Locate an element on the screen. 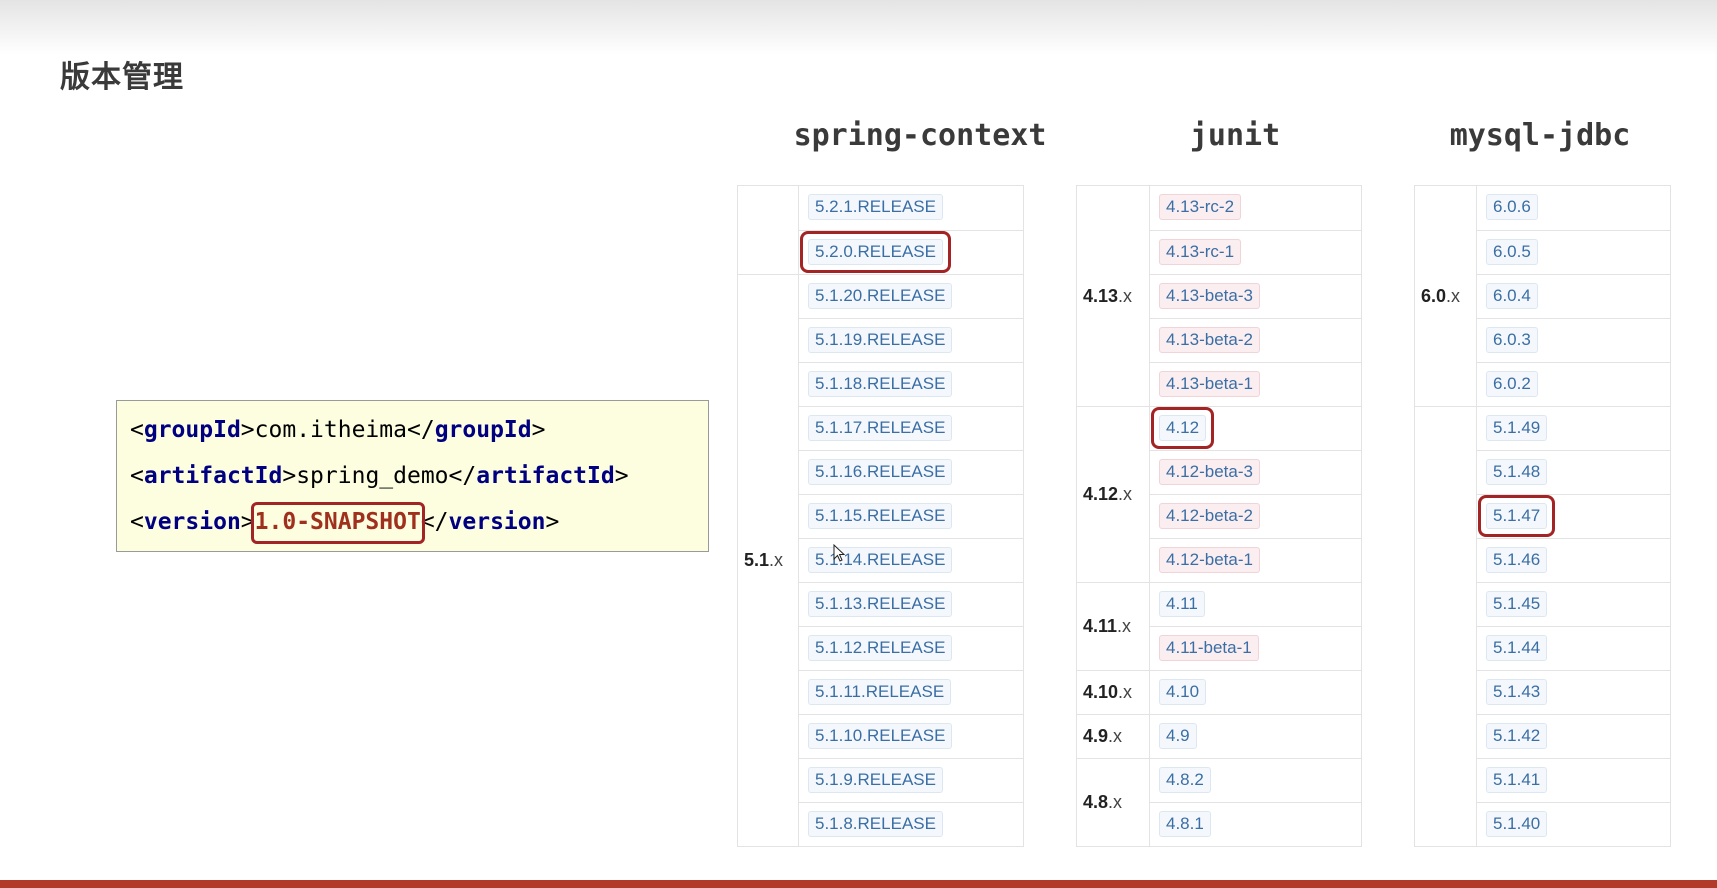  bottom-bar is located at coordinates (858, 884).